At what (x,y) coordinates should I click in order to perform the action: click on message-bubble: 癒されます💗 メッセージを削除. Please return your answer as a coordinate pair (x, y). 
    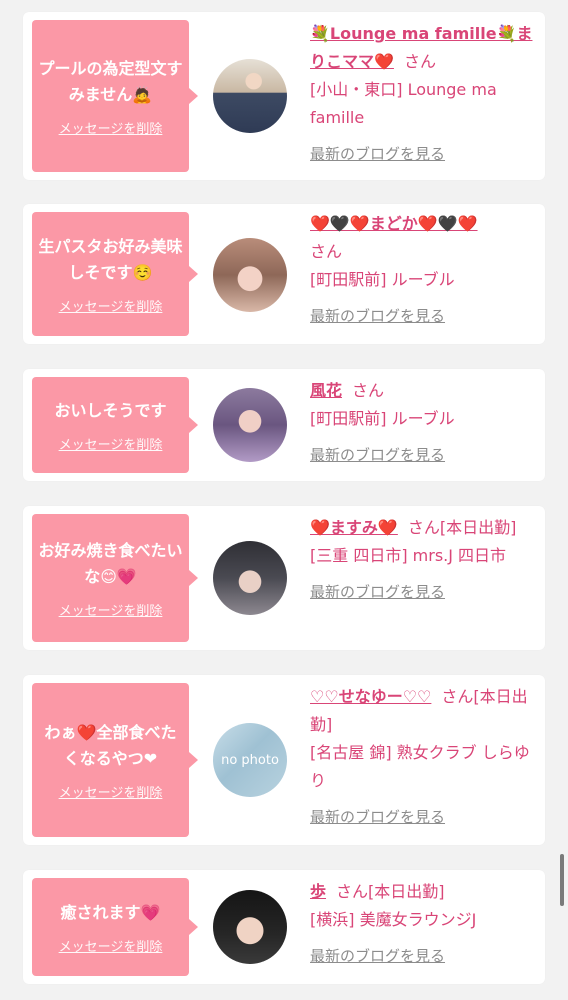
    Looking at the image, I should click on (115, 927).